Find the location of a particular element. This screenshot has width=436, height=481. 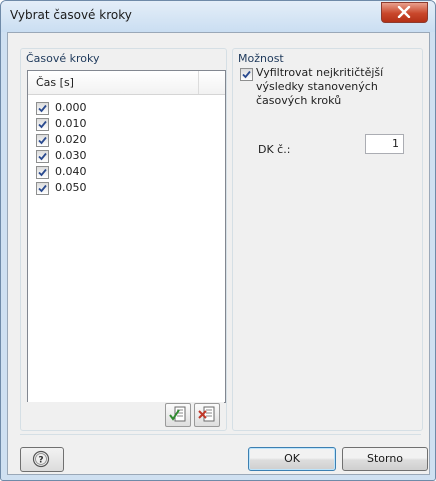

uncheck-all-icon is located at coordinates (206, 414).